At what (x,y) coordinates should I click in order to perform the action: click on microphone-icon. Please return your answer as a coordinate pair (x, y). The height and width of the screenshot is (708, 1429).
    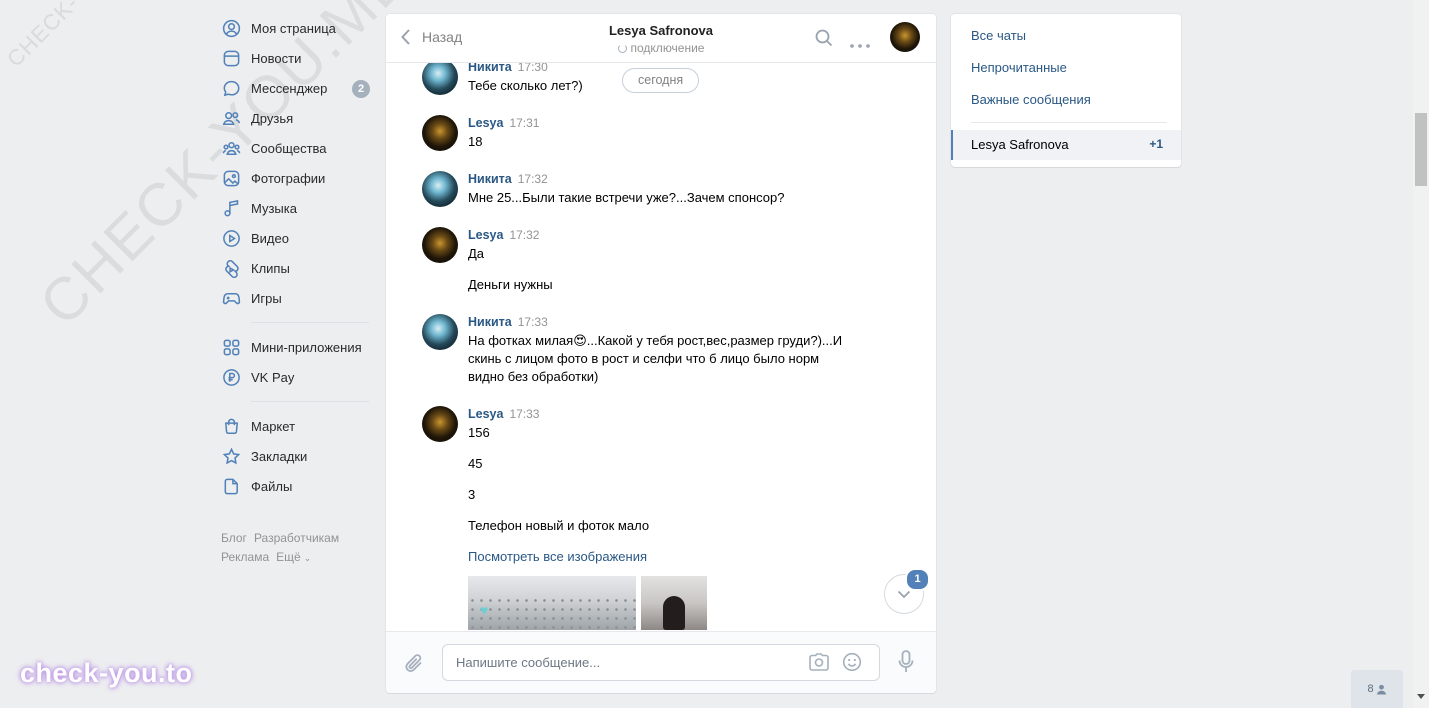
    Looking at the image, I should click on (906, 663).